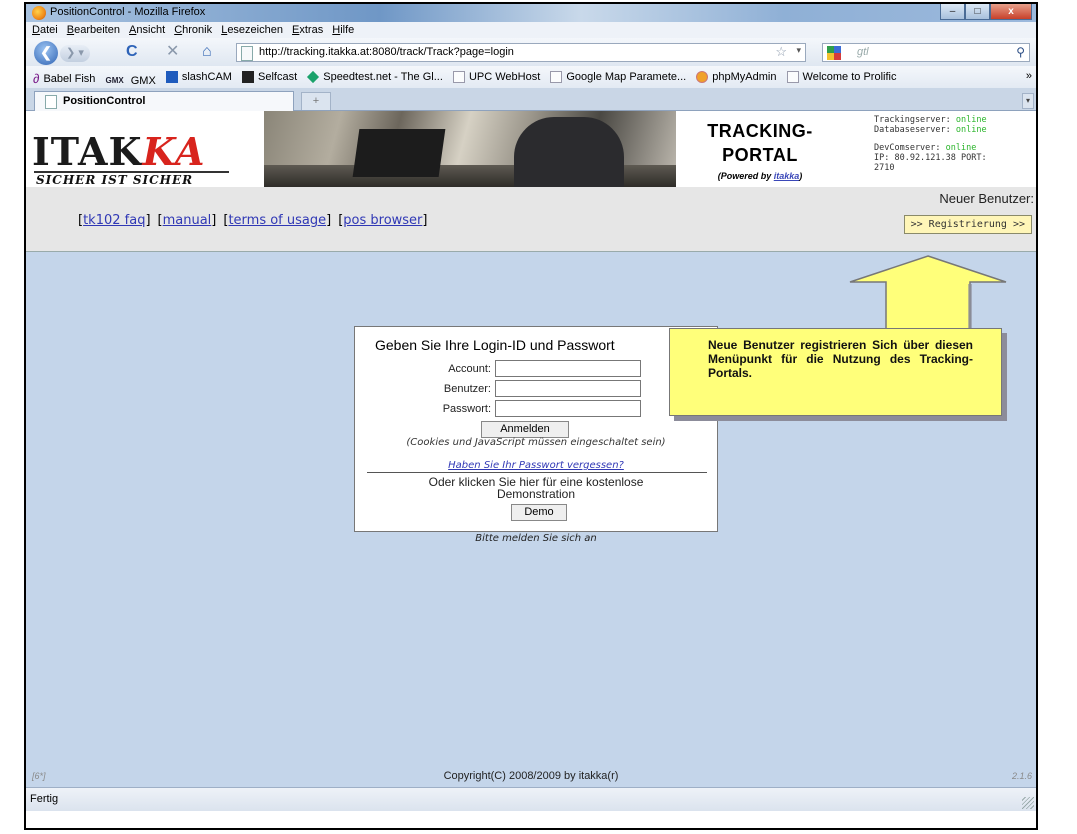 The height and width of the screenshot is (834, 1077). What do you see at coordinates (46, 53) in the screenshot?
I see `back-button: ❮` at bounding box center [46, 53].